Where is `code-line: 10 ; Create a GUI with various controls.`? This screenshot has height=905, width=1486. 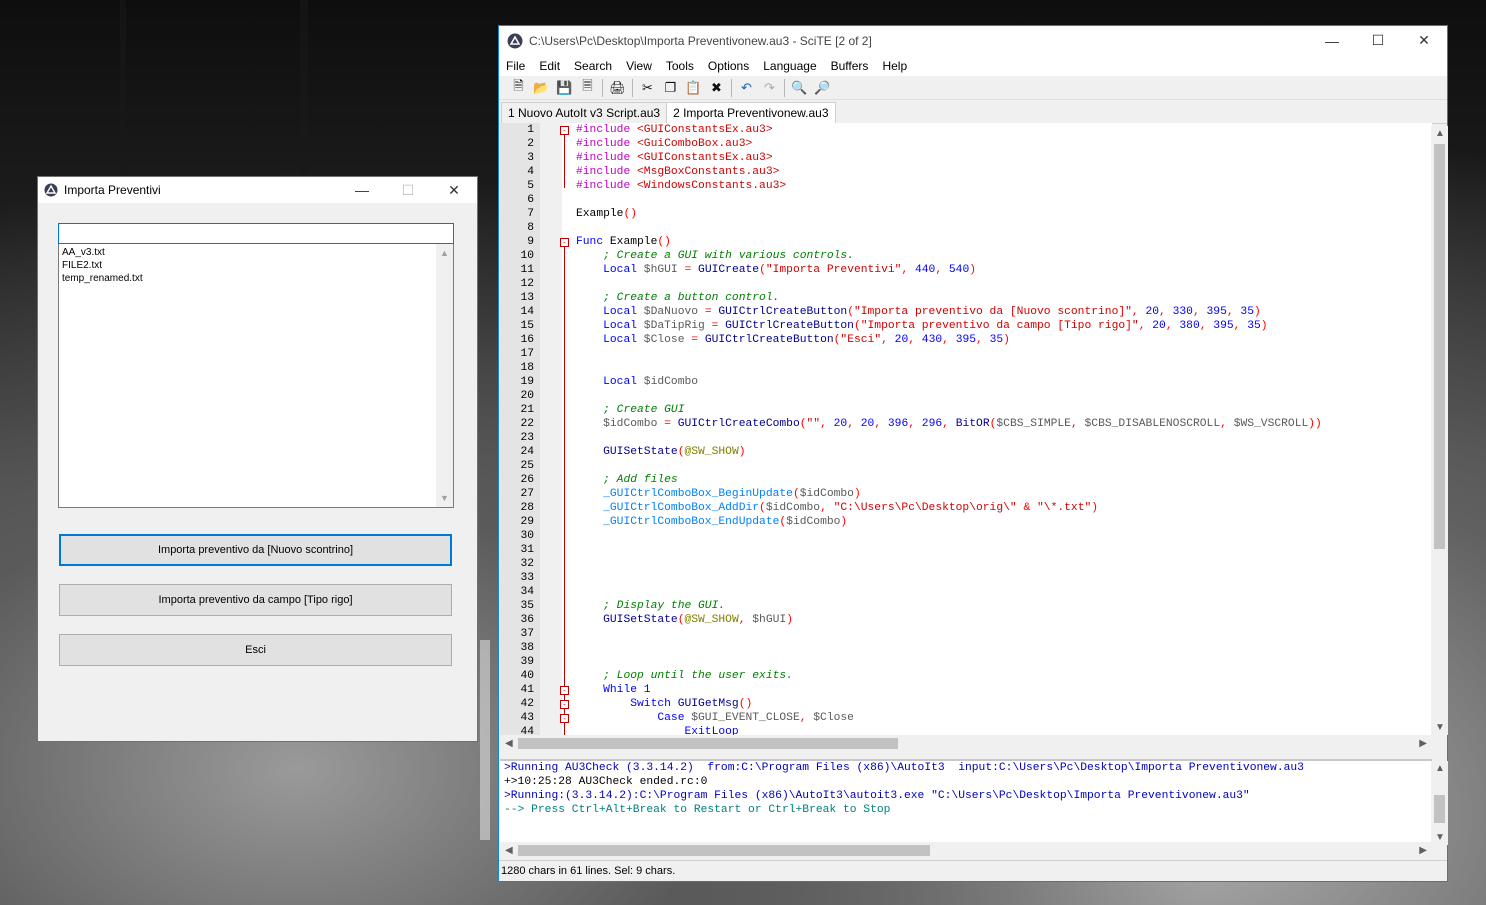
code-line: 10 ; Create a GUI with various controls. is located at coordinates (966, 256).